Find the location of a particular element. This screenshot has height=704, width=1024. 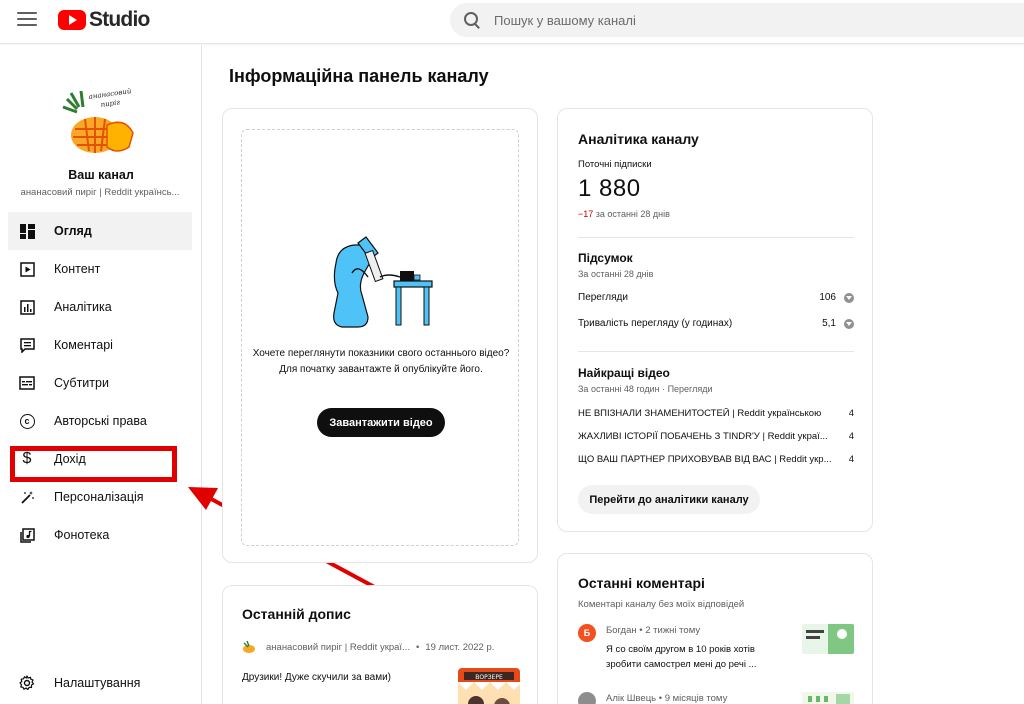

youtube-play-icon is located at coordinates (72, 20).